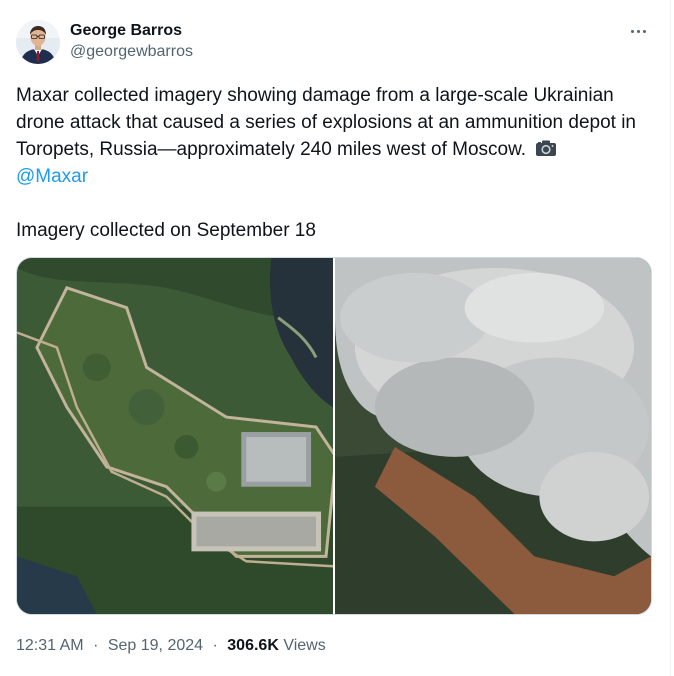 The height and width of the screenshot is (676, 674). Describe the element at coordinates (304, 645) in the screenshot. I see `views-label: Views` at that location.